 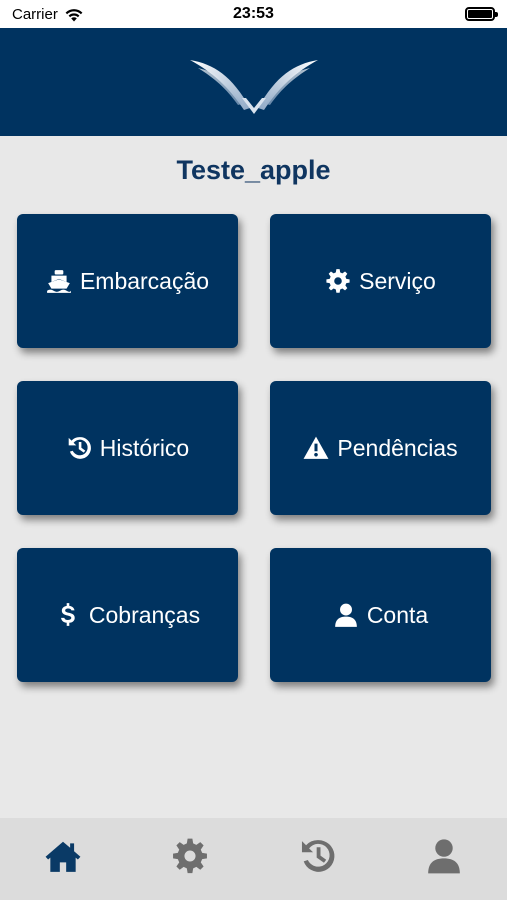 I want to click on status-bar: Carrier 23:53, so click(x=253, y=14).